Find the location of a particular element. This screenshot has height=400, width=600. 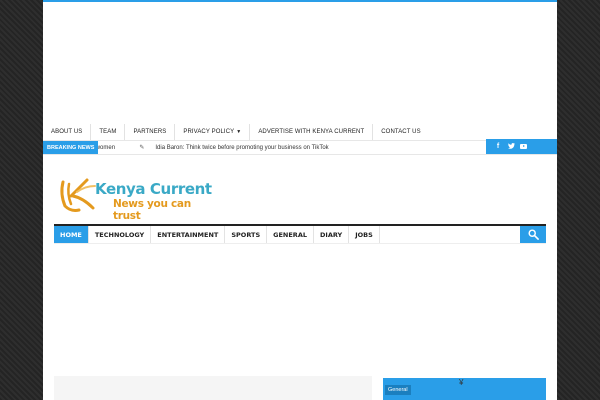

site-logo: Kenya Current News you can trust is located at coordinates (137, 198).